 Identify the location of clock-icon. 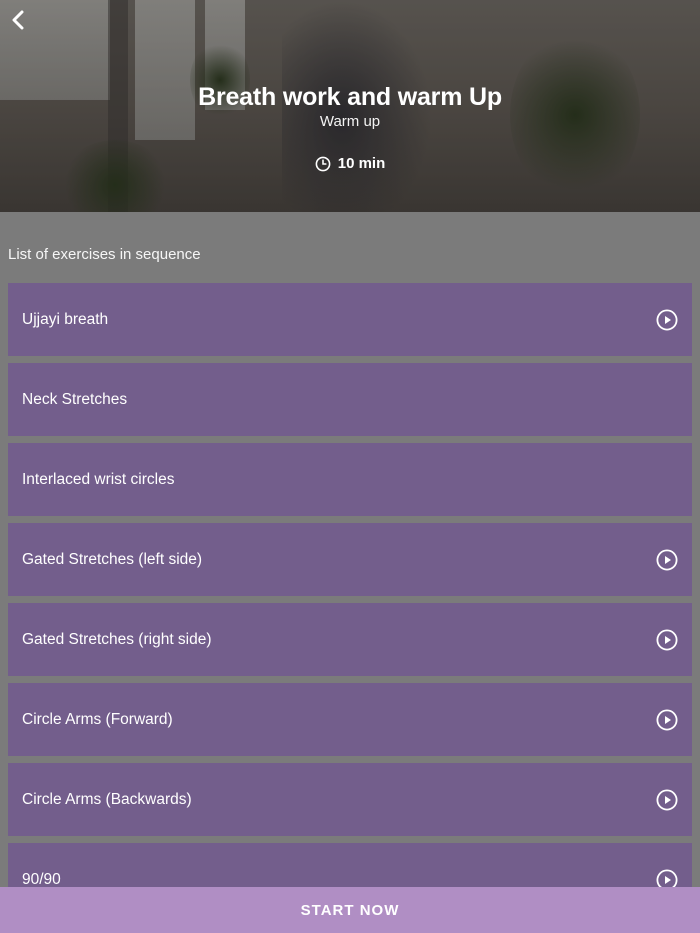
(323, 163).